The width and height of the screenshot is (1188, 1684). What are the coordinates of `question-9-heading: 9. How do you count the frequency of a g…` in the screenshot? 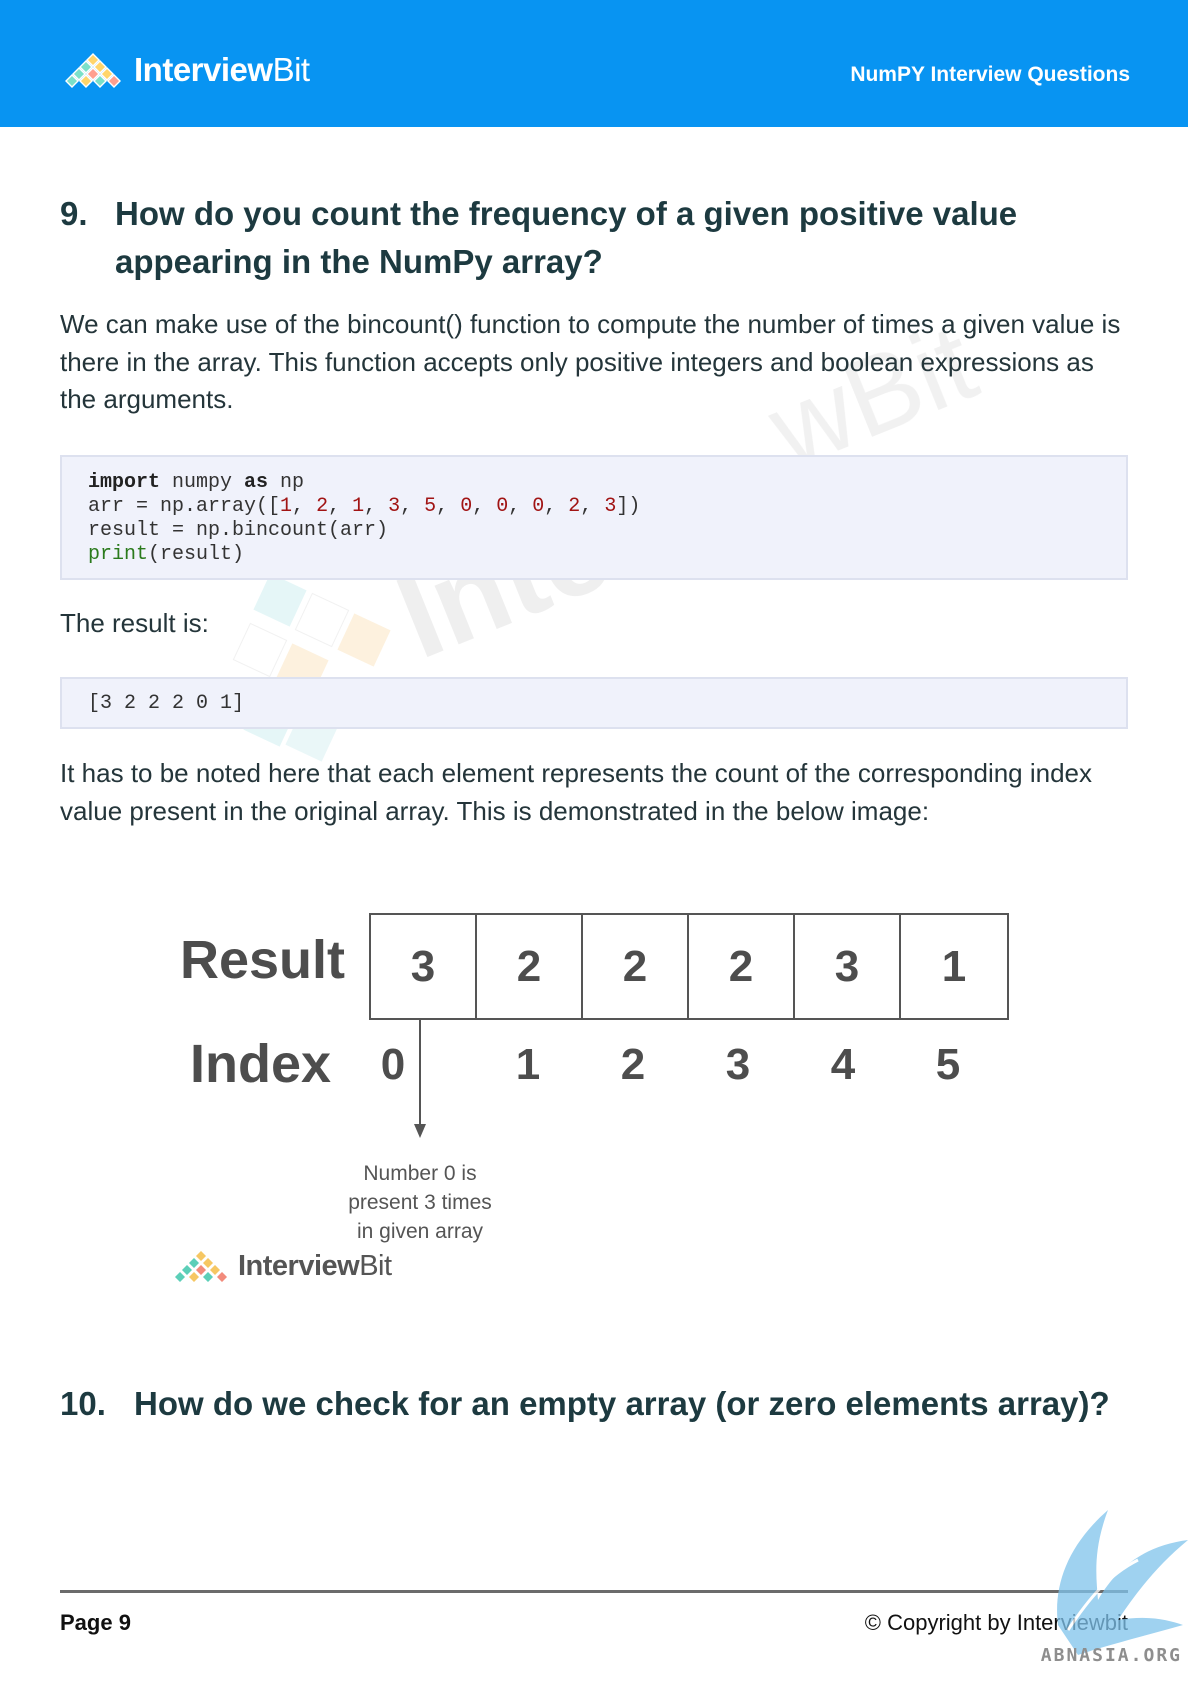 It's located at (595, 238).